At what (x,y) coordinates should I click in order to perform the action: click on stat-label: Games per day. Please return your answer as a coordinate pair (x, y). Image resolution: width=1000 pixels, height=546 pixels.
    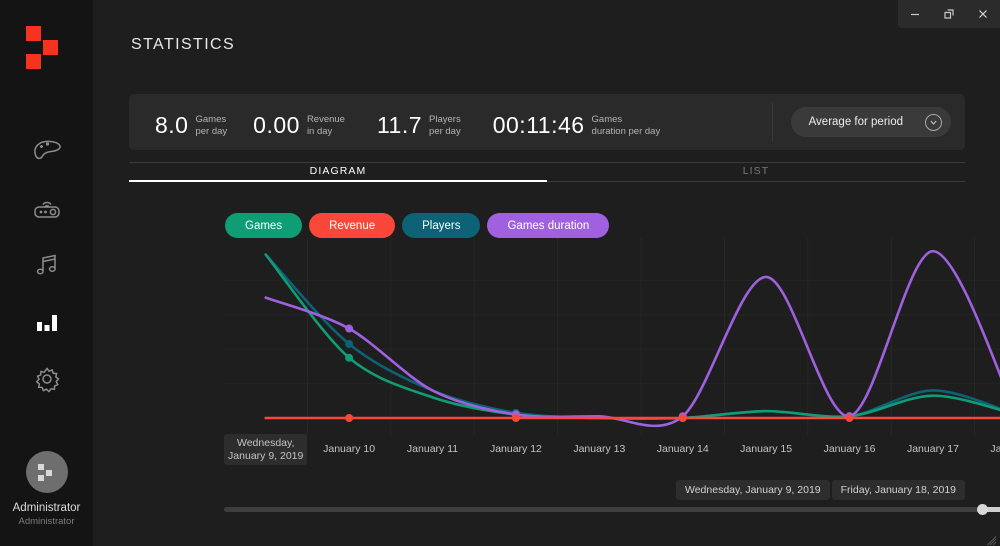
    Looking at the image, I should click on (211, 126).